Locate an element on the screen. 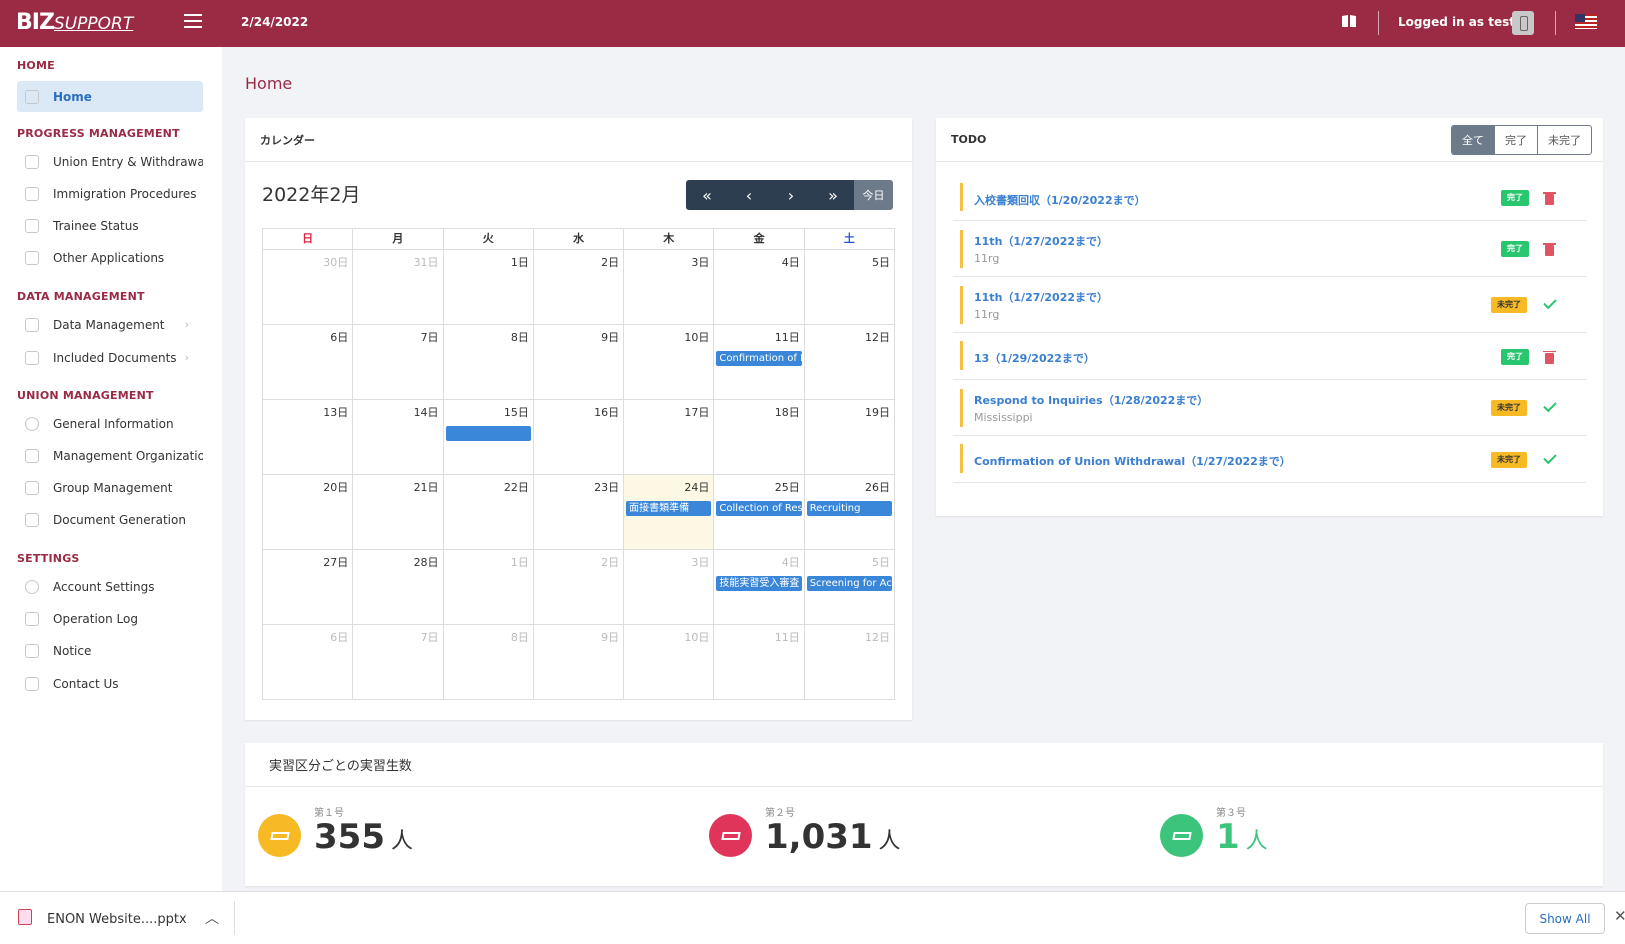  calendar-day-cell: 4日 技能実習受入審査 is located at coordinates (759, 587).